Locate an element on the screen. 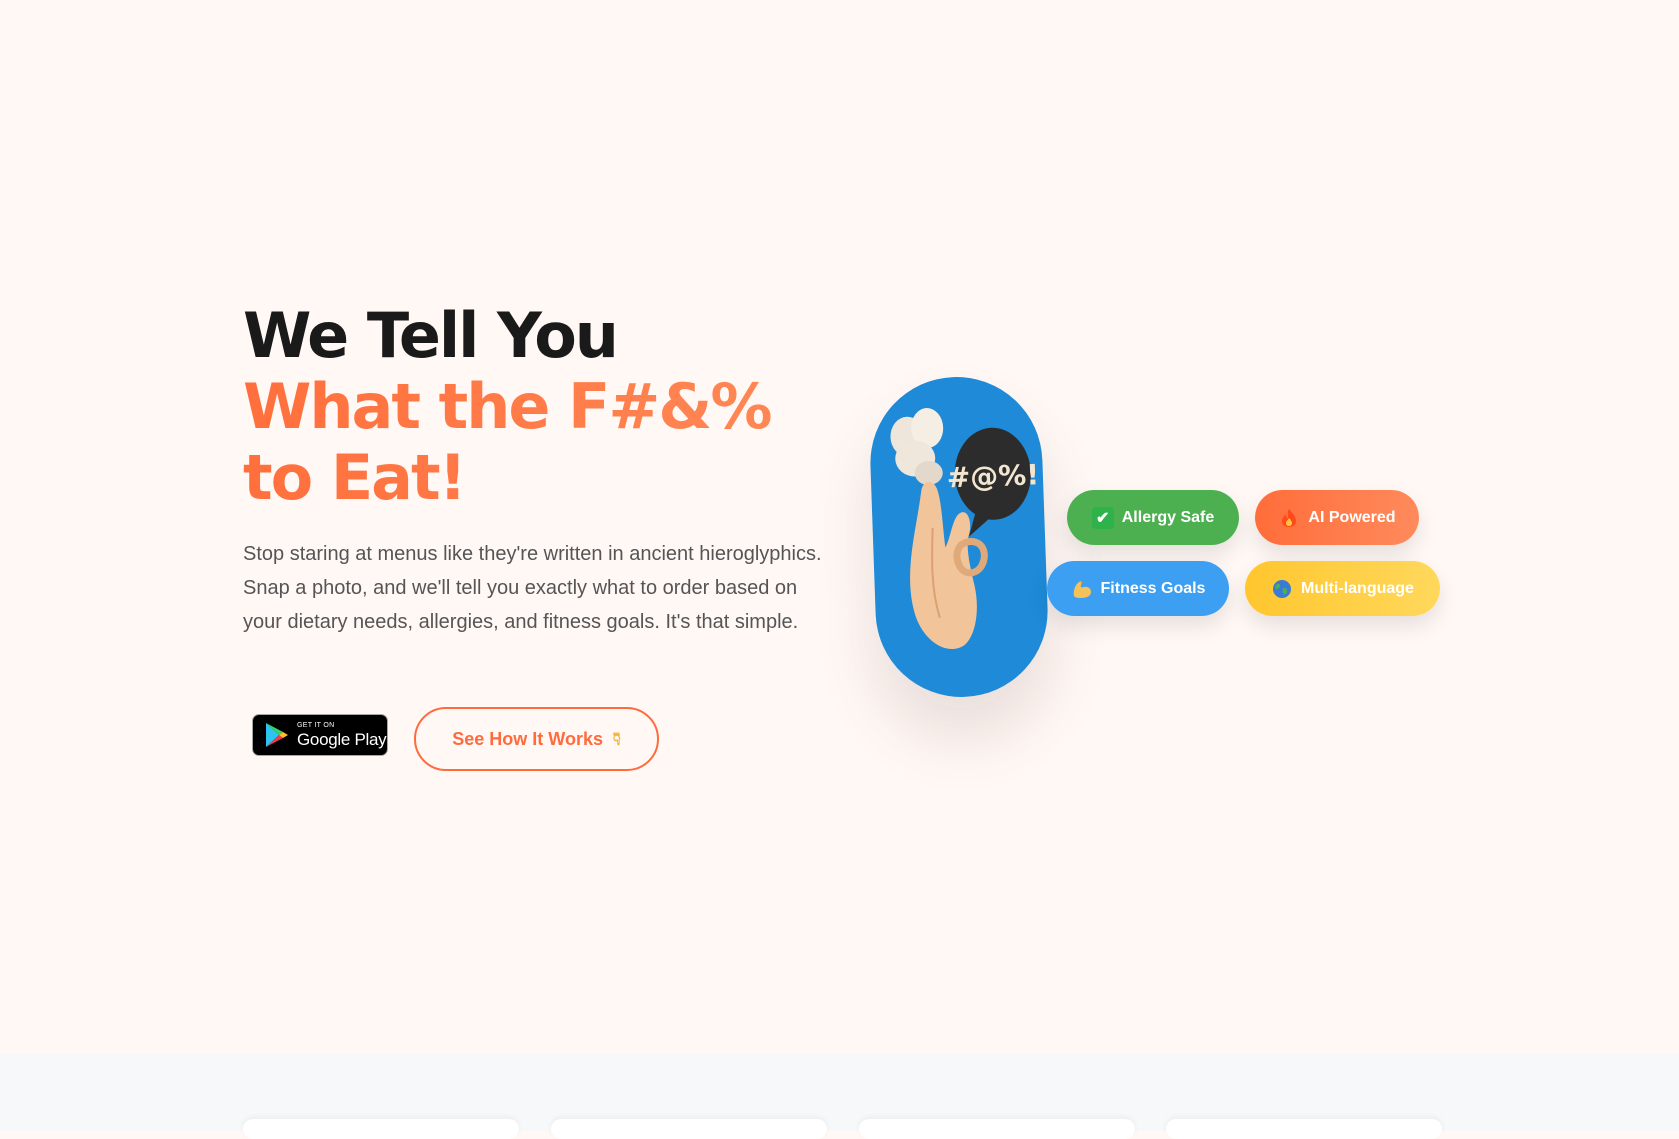 This screenshot has height=1139, width=1679. google-play-button: GET IT ON Google Play is located at coordinates (320, 735).